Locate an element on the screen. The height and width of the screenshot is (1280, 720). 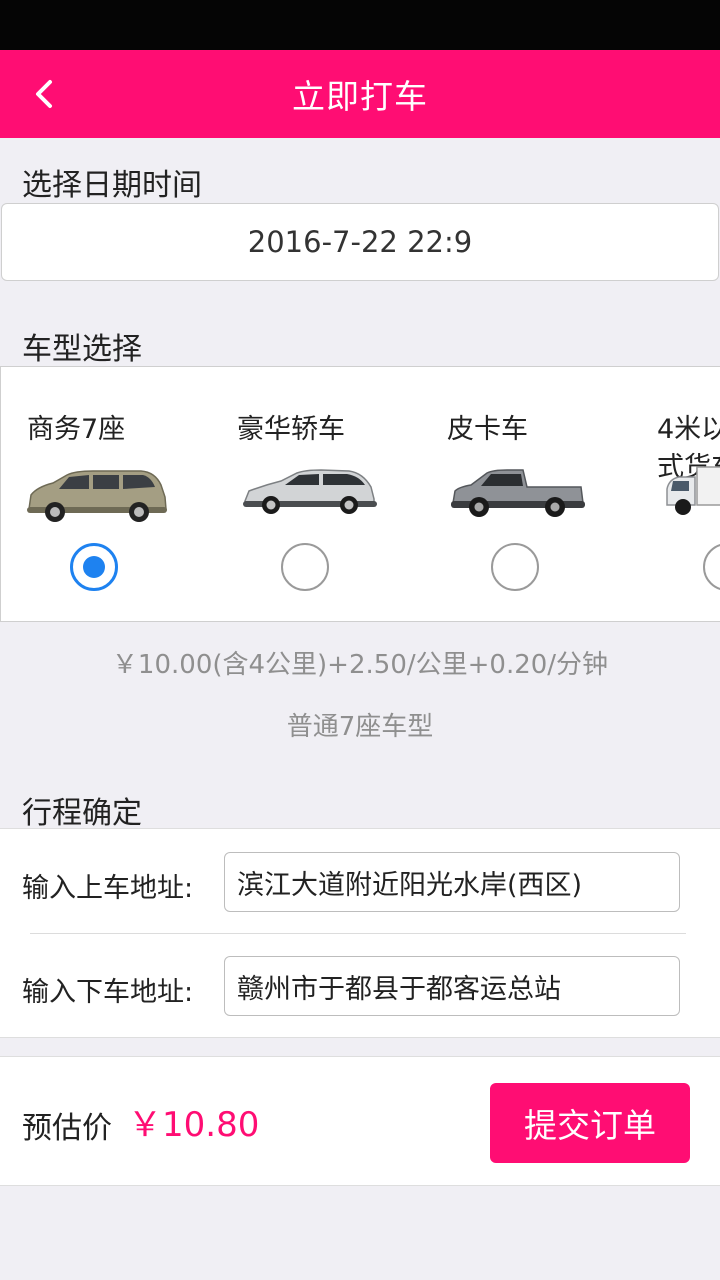
car-option-truck: 4米以 式货车 is located at coordinates (675, 494).